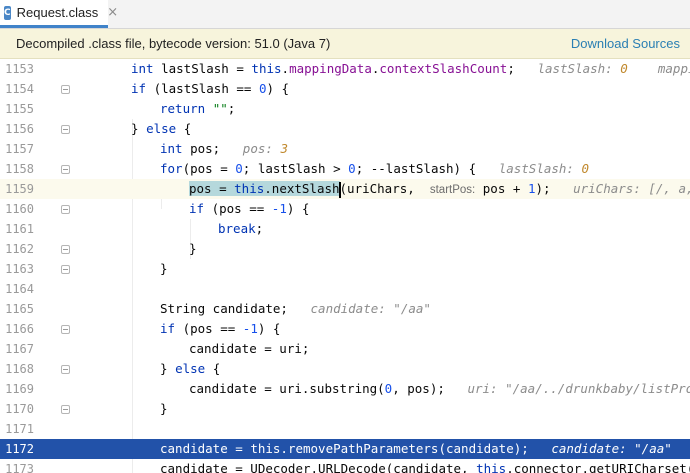  What do you see at coordinates (17, 69) in the screenshot?
I see `line-number: 1153` at bounding box center [17, 69].